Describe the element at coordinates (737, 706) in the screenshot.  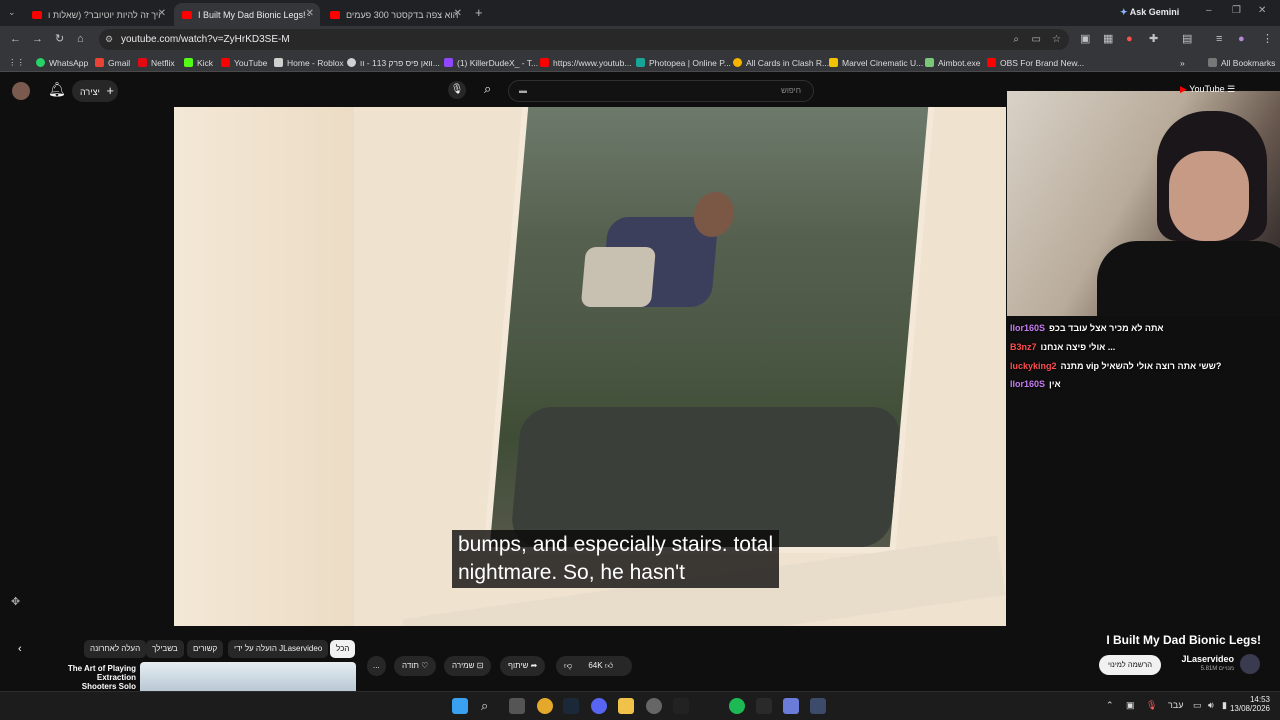
I see `spotify-icon` at that location.